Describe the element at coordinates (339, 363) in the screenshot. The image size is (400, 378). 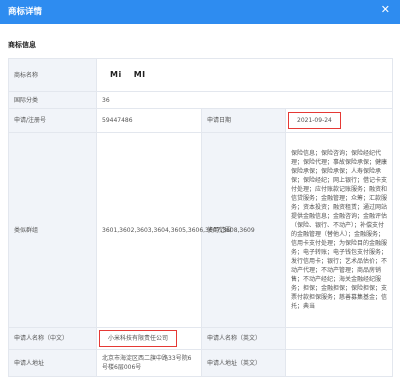
I see `address-en-value` at that location.